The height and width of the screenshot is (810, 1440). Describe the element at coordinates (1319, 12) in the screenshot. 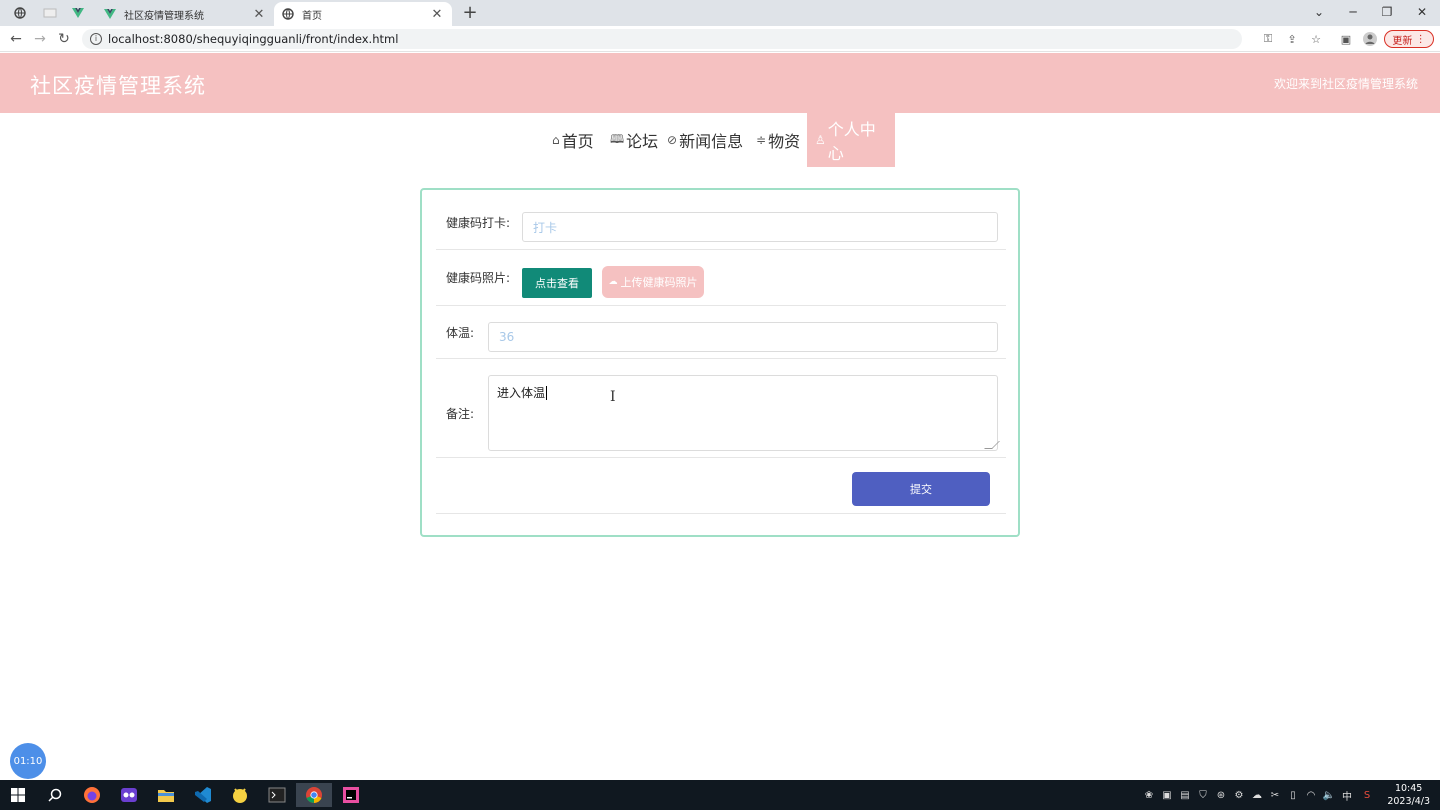

I see `tab-search-icon: ⌄` at that location.